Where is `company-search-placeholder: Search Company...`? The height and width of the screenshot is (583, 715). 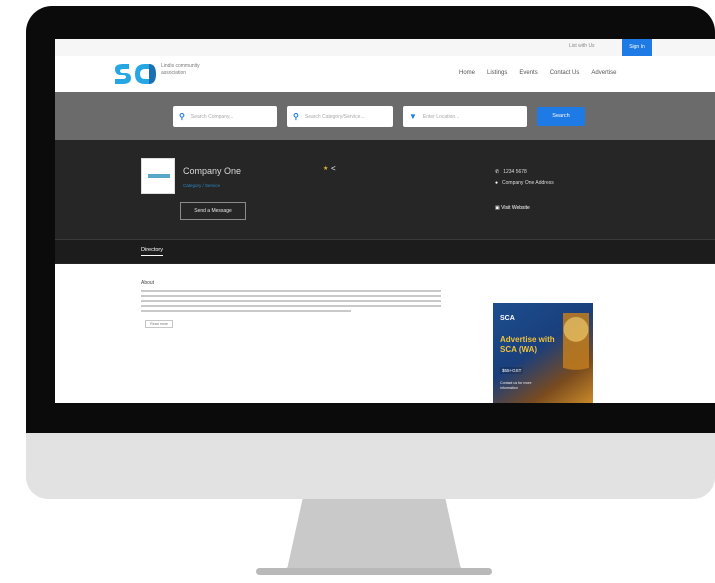
company-search-placeholder: Search Company... is located at coordinates (212, 116).